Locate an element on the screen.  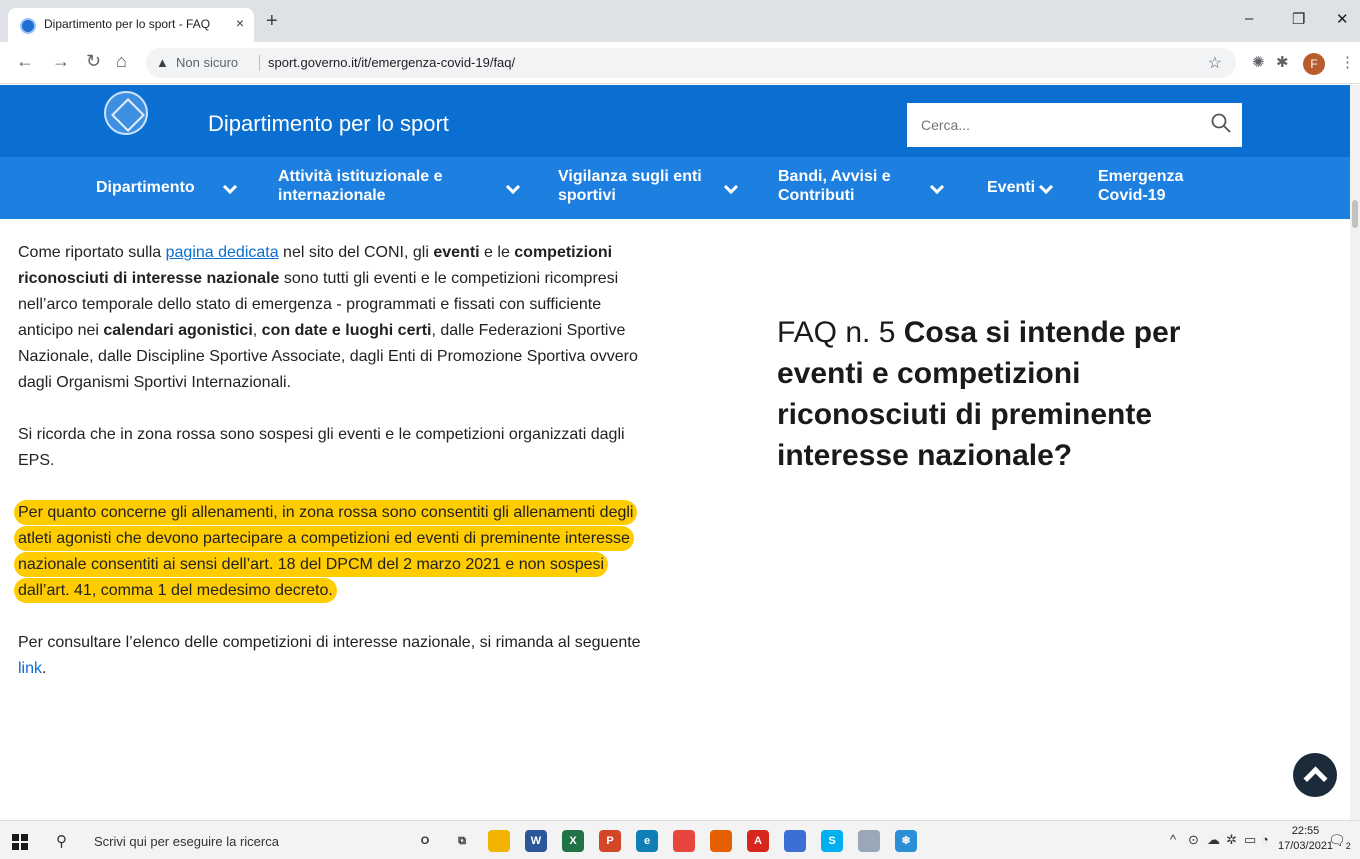
profile-avatar: F is located at coordinates (1314, 64).